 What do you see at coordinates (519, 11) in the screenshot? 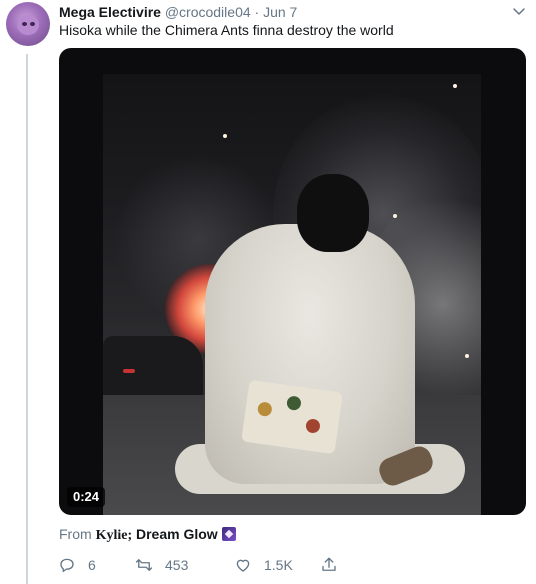
I see `chevron-down-icon` at bounding box center [519, 11].